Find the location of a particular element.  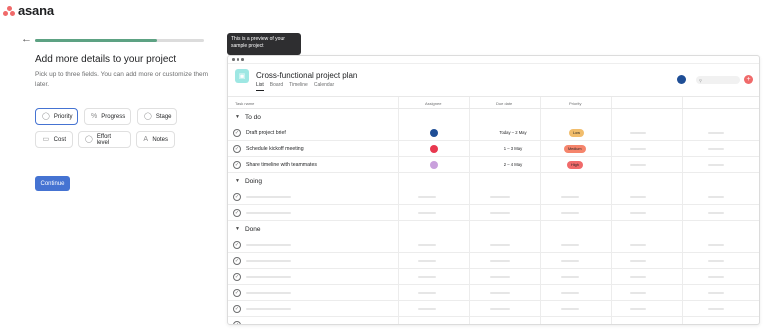

field-option-label: Priority is located at coordinates (63, 116).